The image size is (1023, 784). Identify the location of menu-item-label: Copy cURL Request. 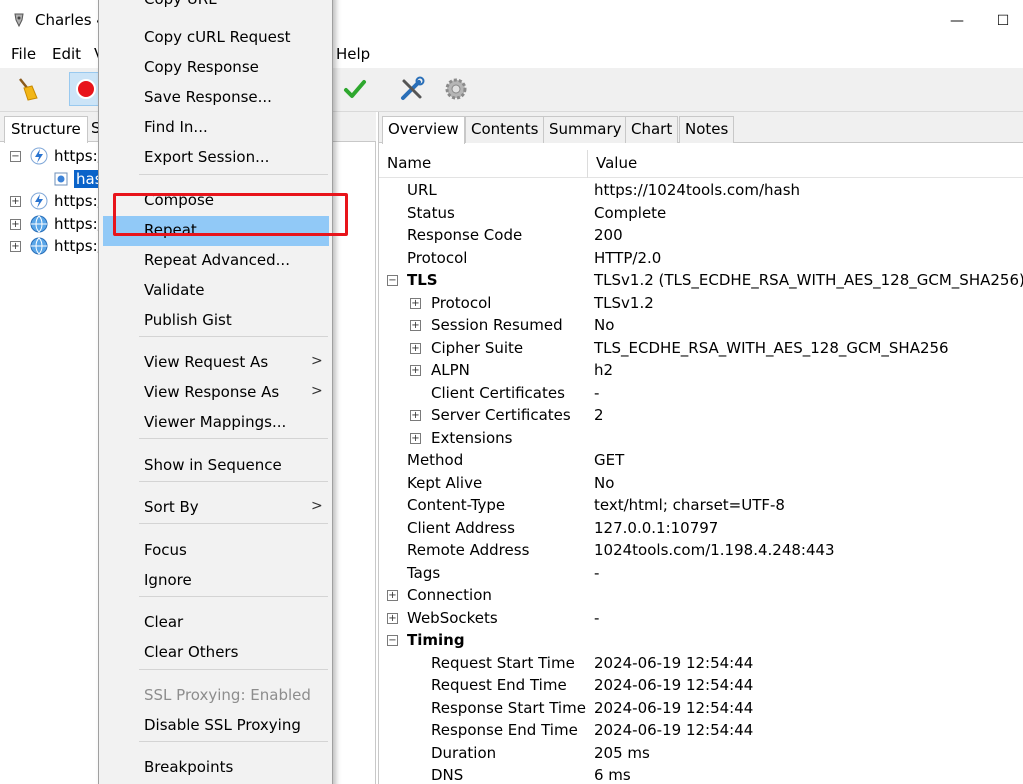
(217, 37).